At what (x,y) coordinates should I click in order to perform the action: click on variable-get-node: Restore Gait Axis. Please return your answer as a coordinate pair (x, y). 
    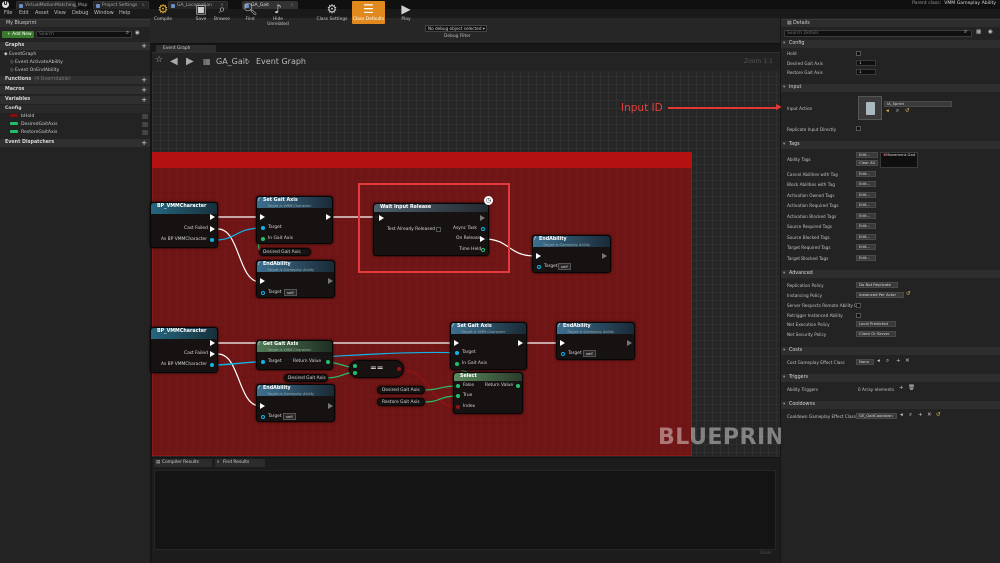
    Looking at the image, I should click on (401, 402).